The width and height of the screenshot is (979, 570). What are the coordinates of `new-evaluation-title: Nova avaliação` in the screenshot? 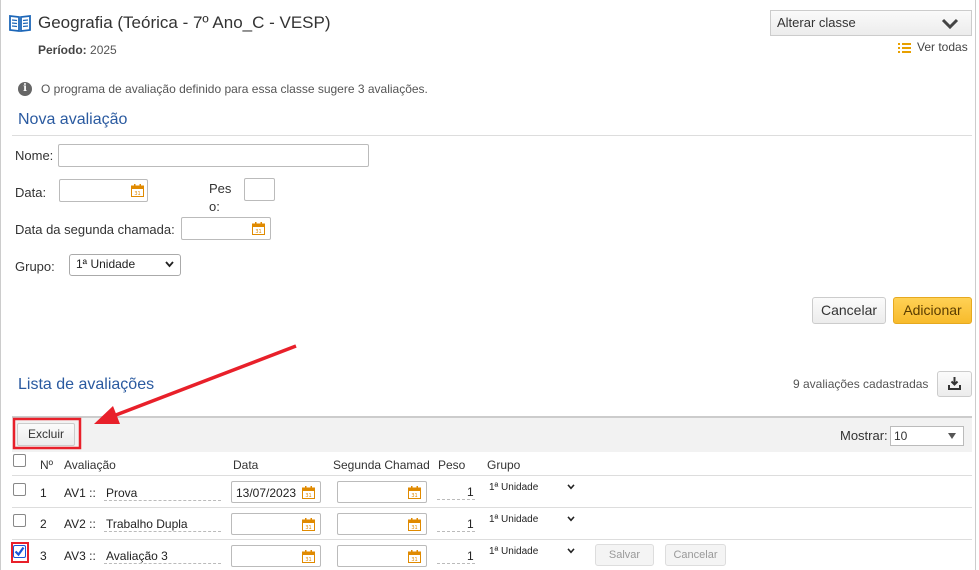 It's located at (73, 119).